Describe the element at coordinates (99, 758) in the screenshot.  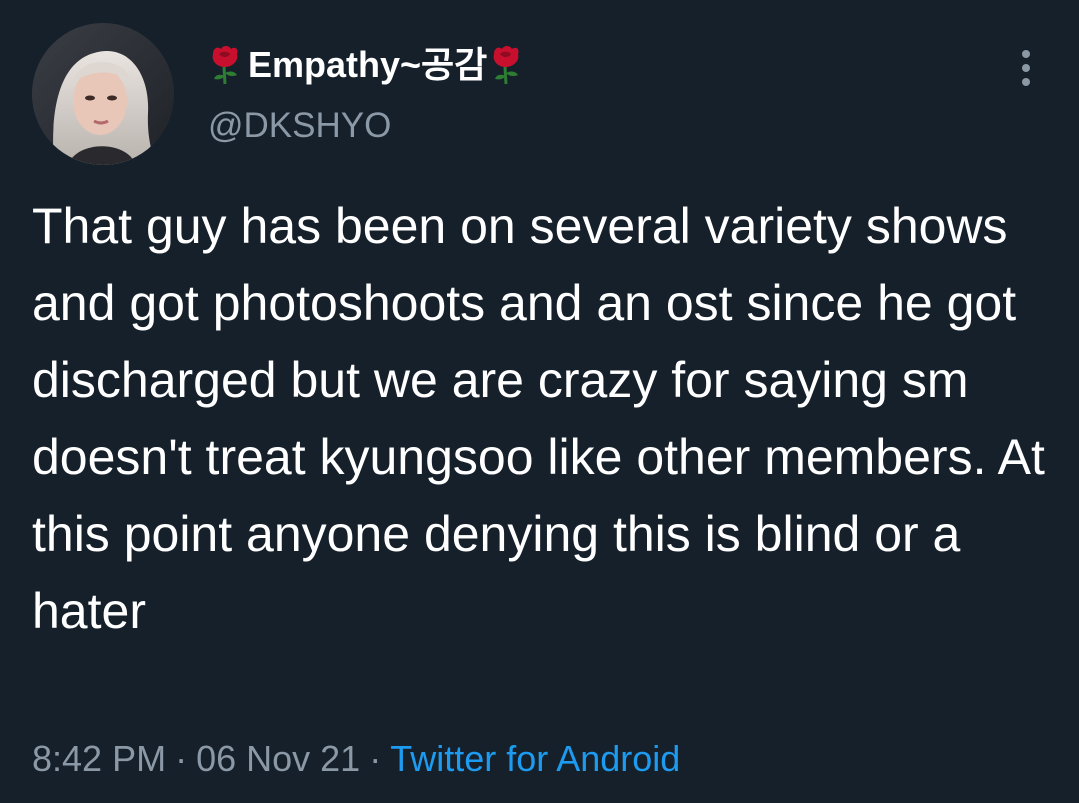
I see `tweet-time: 8:42 PM` at that location.